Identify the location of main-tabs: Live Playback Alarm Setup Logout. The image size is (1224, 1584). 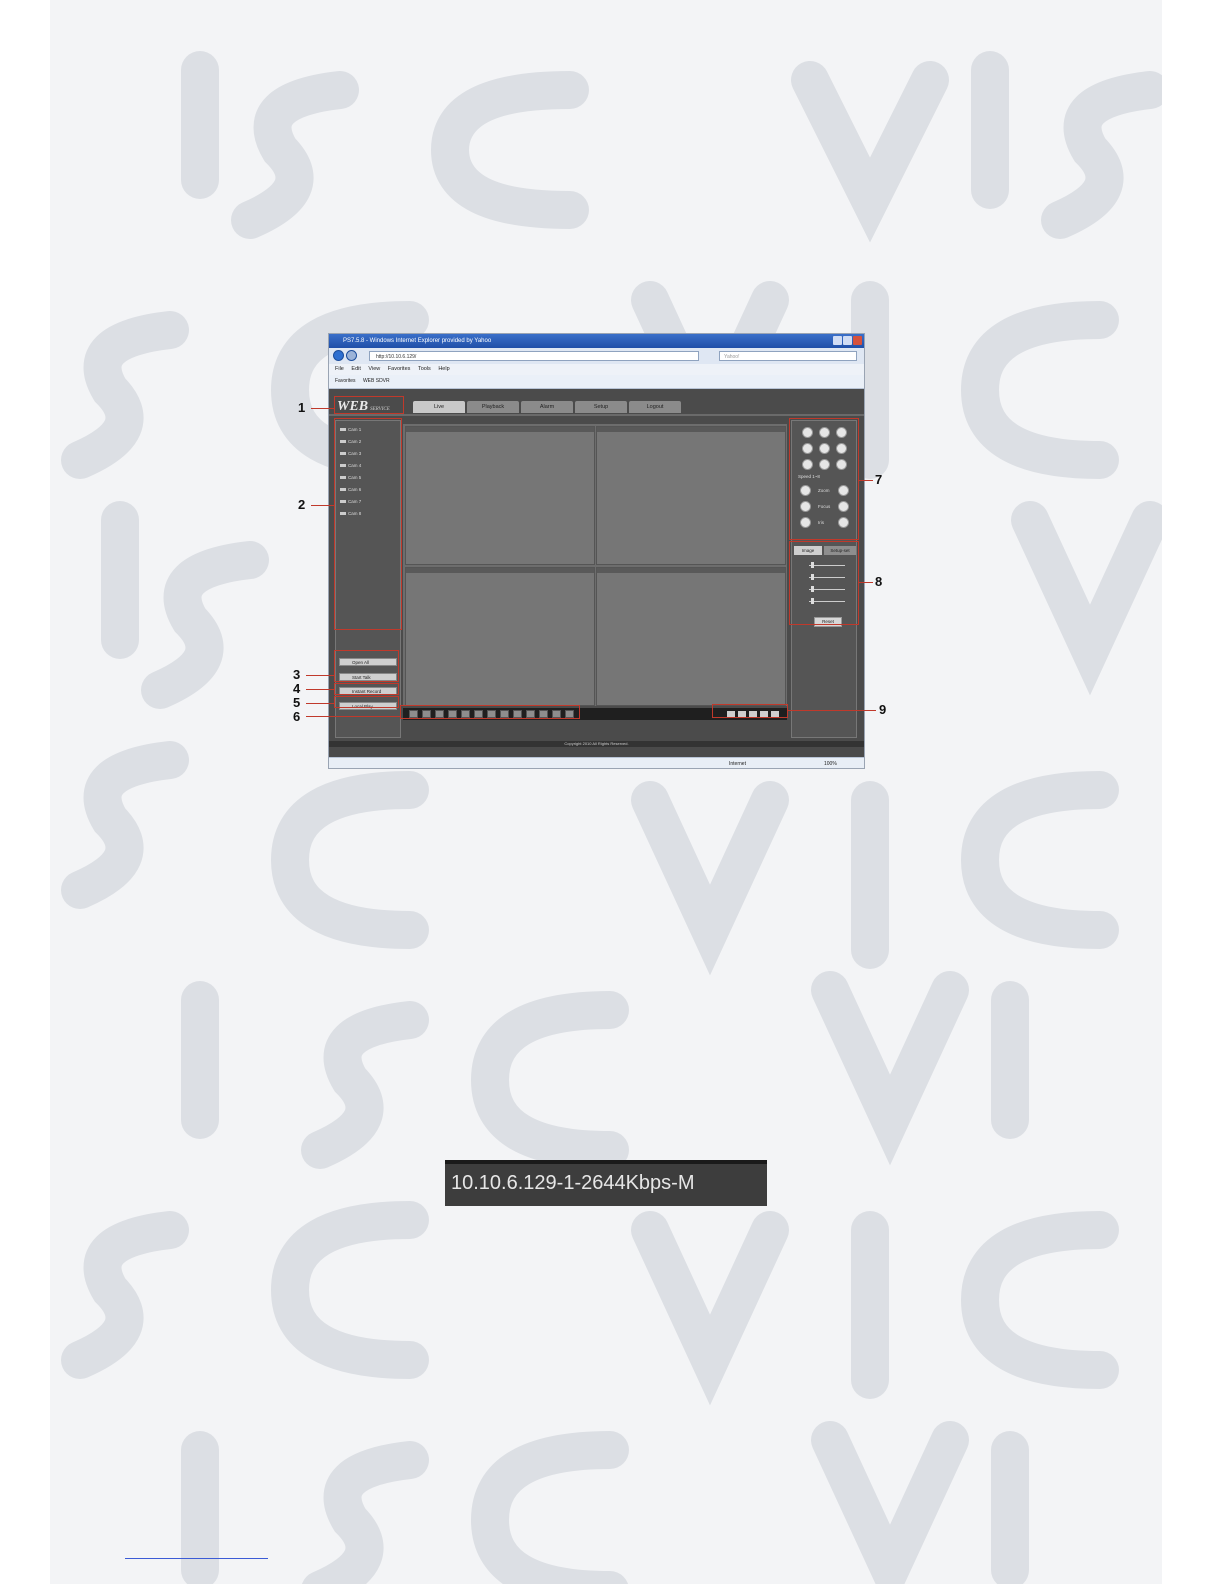
(547, 407).